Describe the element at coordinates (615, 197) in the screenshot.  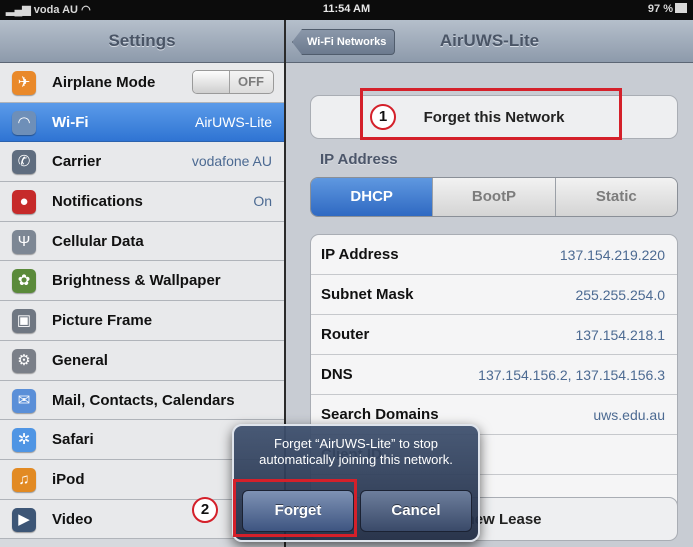
I see `segment-static: Static` at that location.